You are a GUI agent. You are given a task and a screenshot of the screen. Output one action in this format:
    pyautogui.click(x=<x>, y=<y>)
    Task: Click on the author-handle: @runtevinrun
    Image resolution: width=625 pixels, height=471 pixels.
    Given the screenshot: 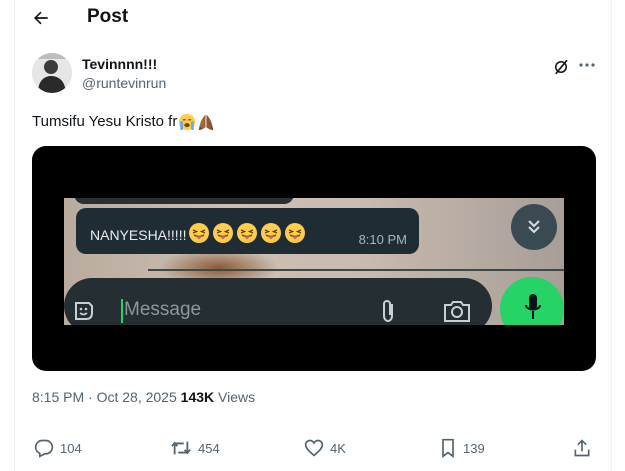 What is the action you would take?
    pyautogui.click(x=124, y=83)
    